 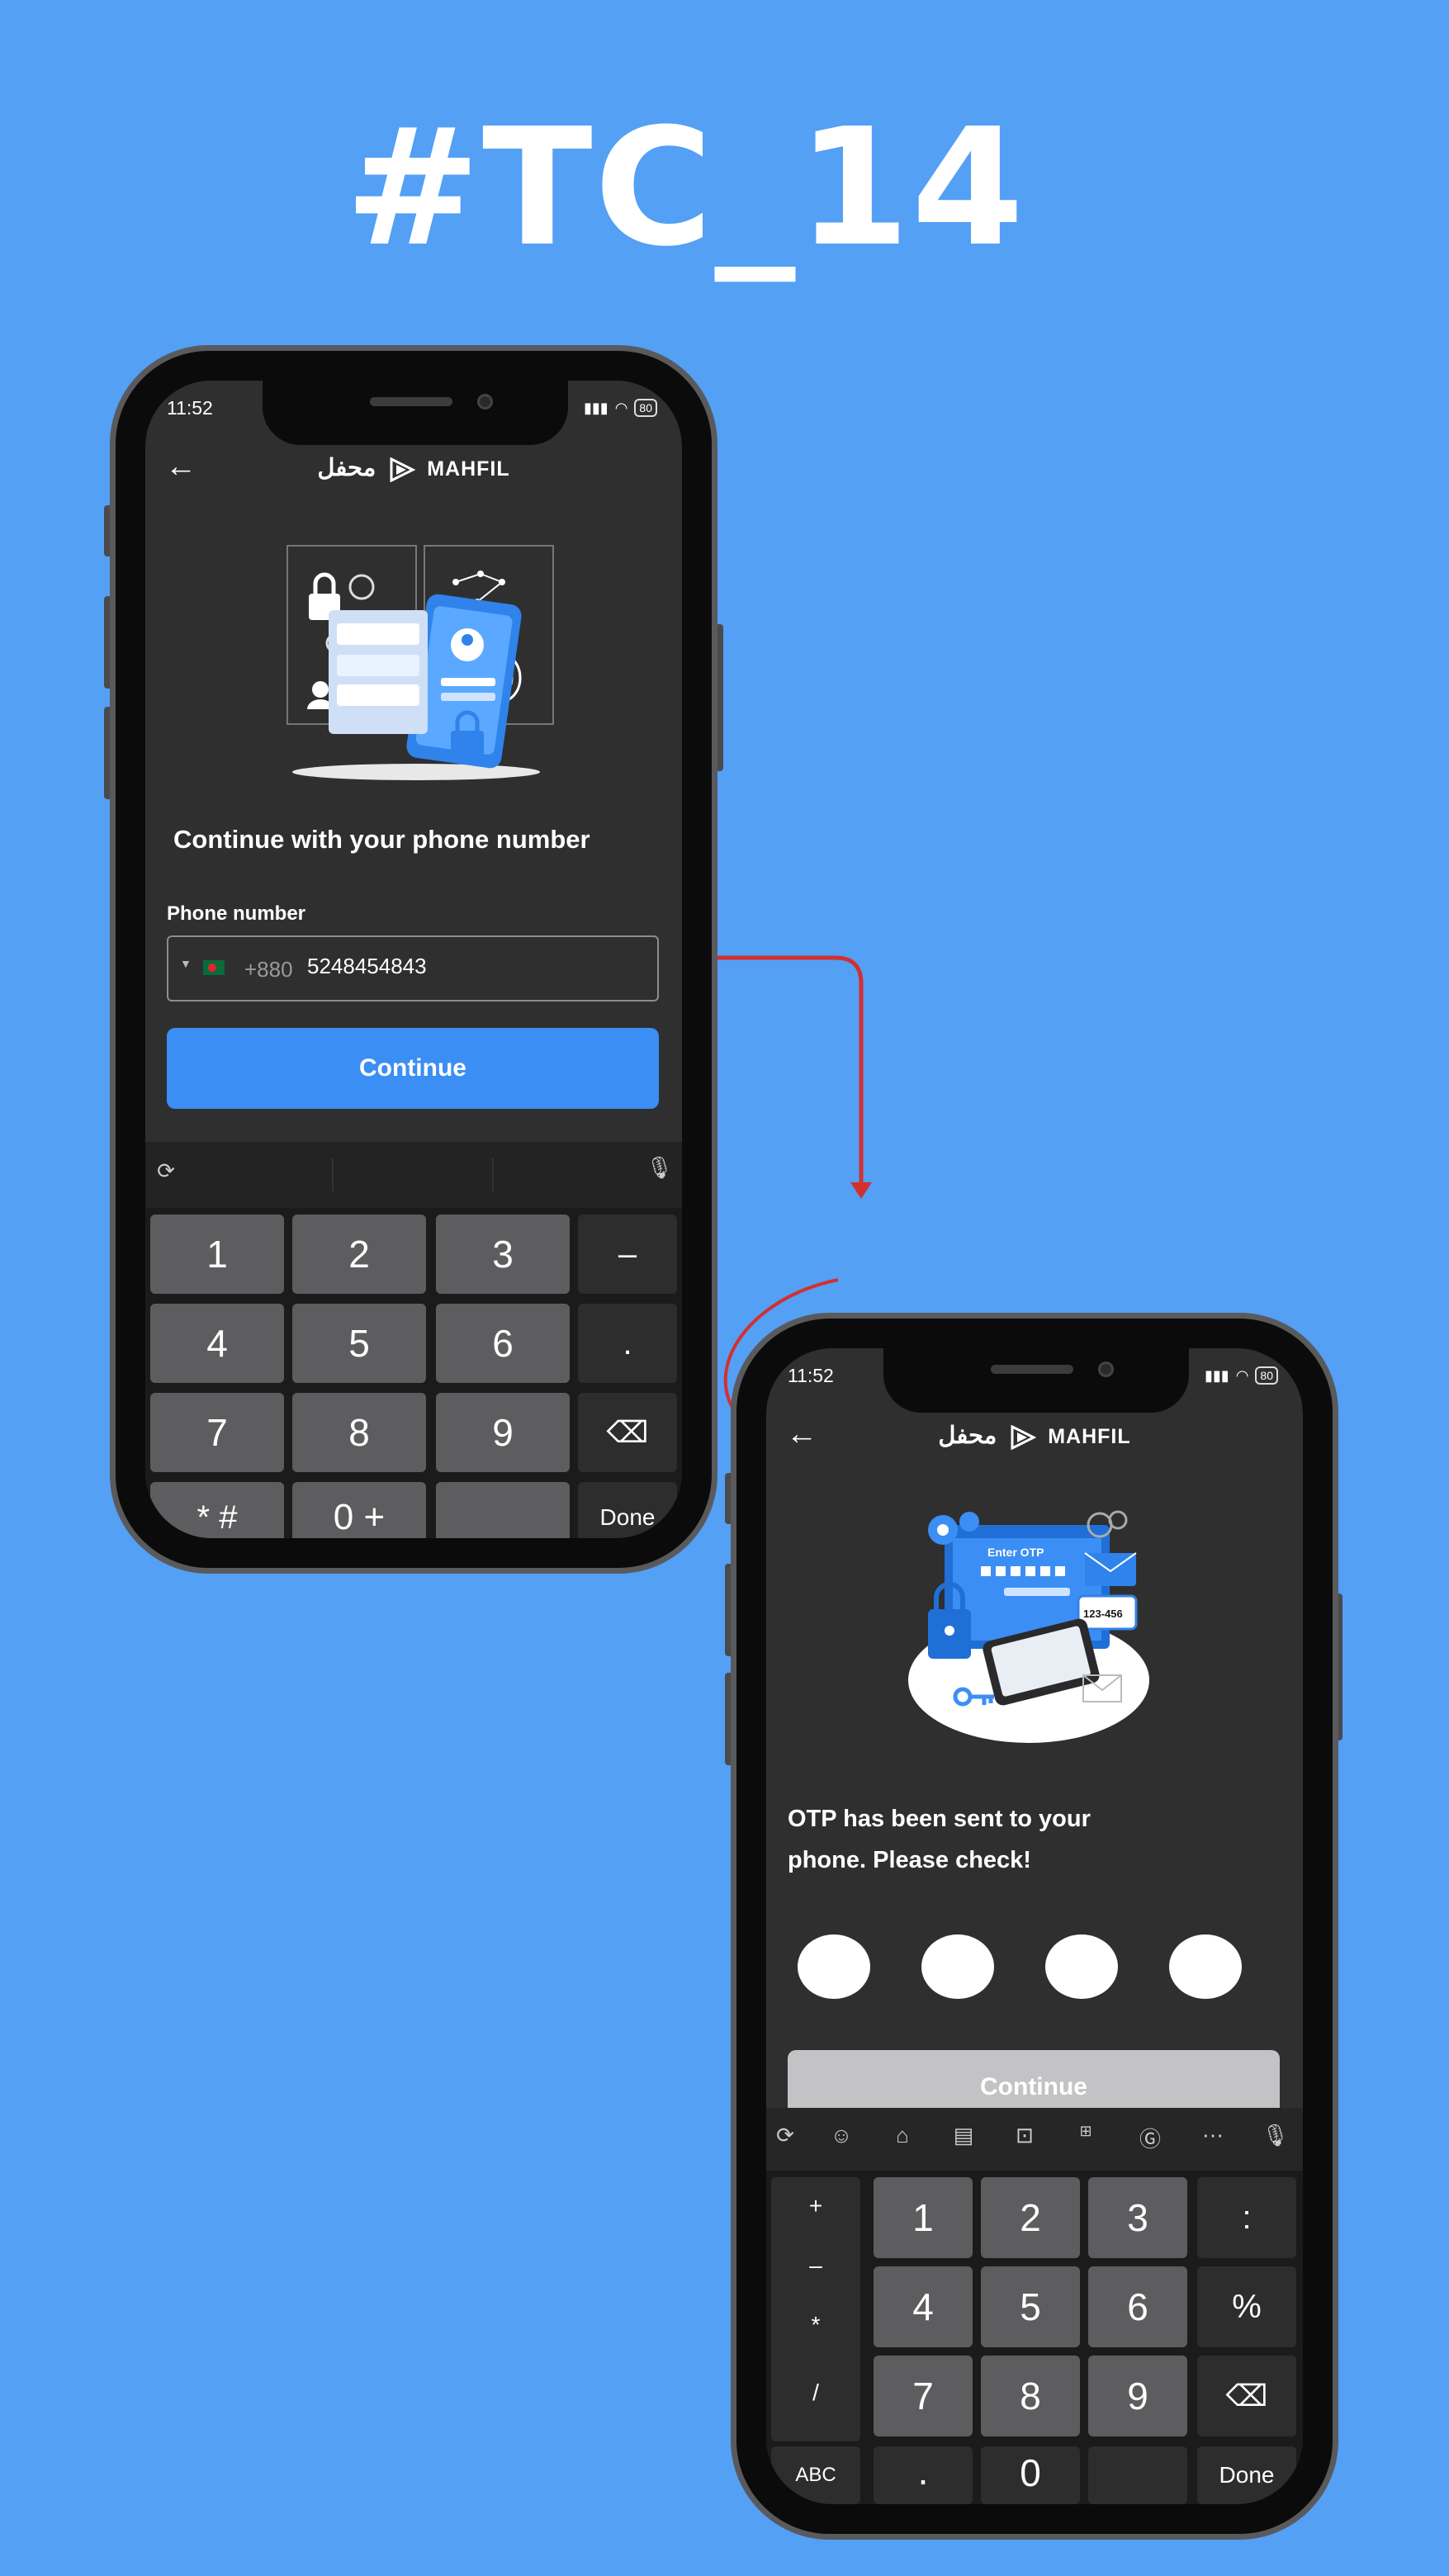 I want to click on key-slash: /, so click(x=815, y=2393).